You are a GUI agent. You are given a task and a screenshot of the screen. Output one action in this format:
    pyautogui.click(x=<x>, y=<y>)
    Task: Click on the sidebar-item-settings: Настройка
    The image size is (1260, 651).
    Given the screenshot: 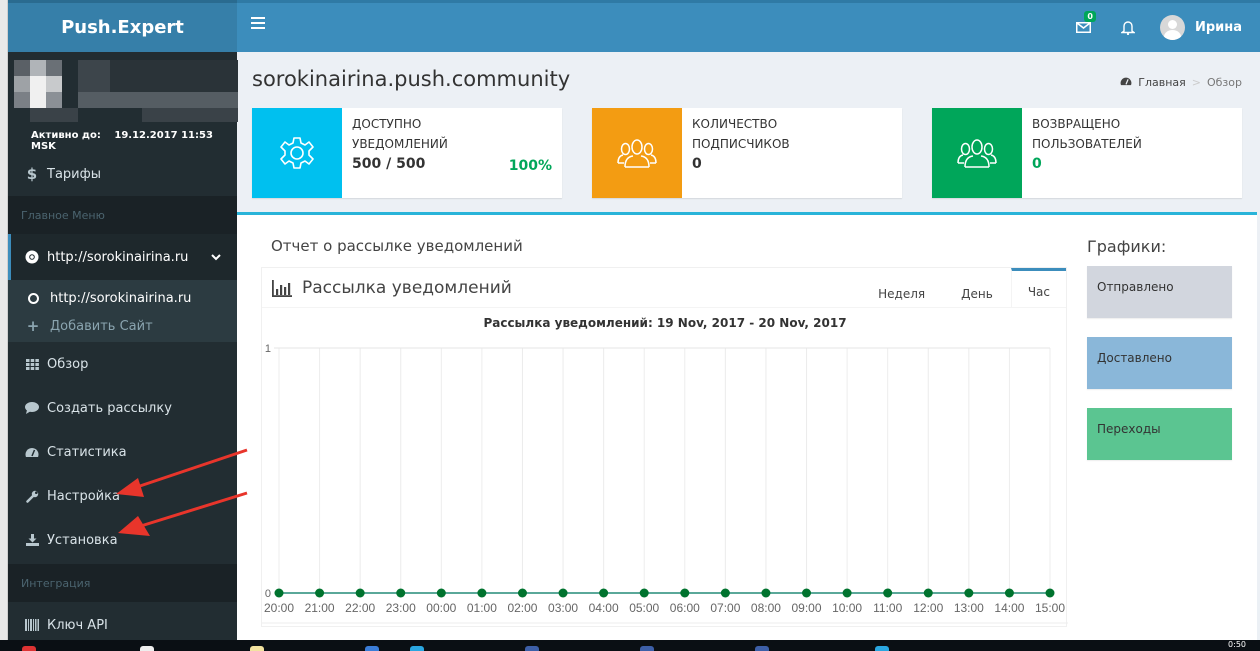 What is the action you would take?
    pyautogui.click(x=122, y=496)
    